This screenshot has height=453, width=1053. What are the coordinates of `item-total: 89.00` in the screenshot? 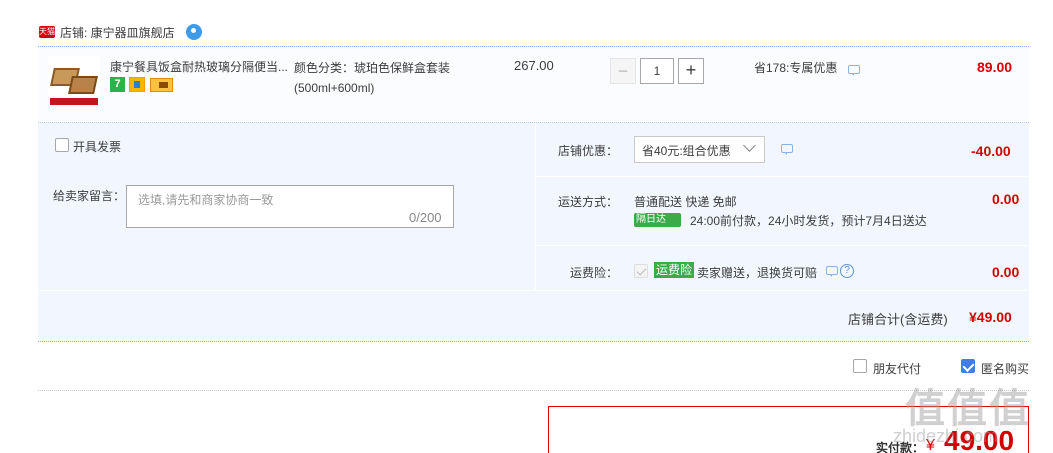 It's located at (995, 67).